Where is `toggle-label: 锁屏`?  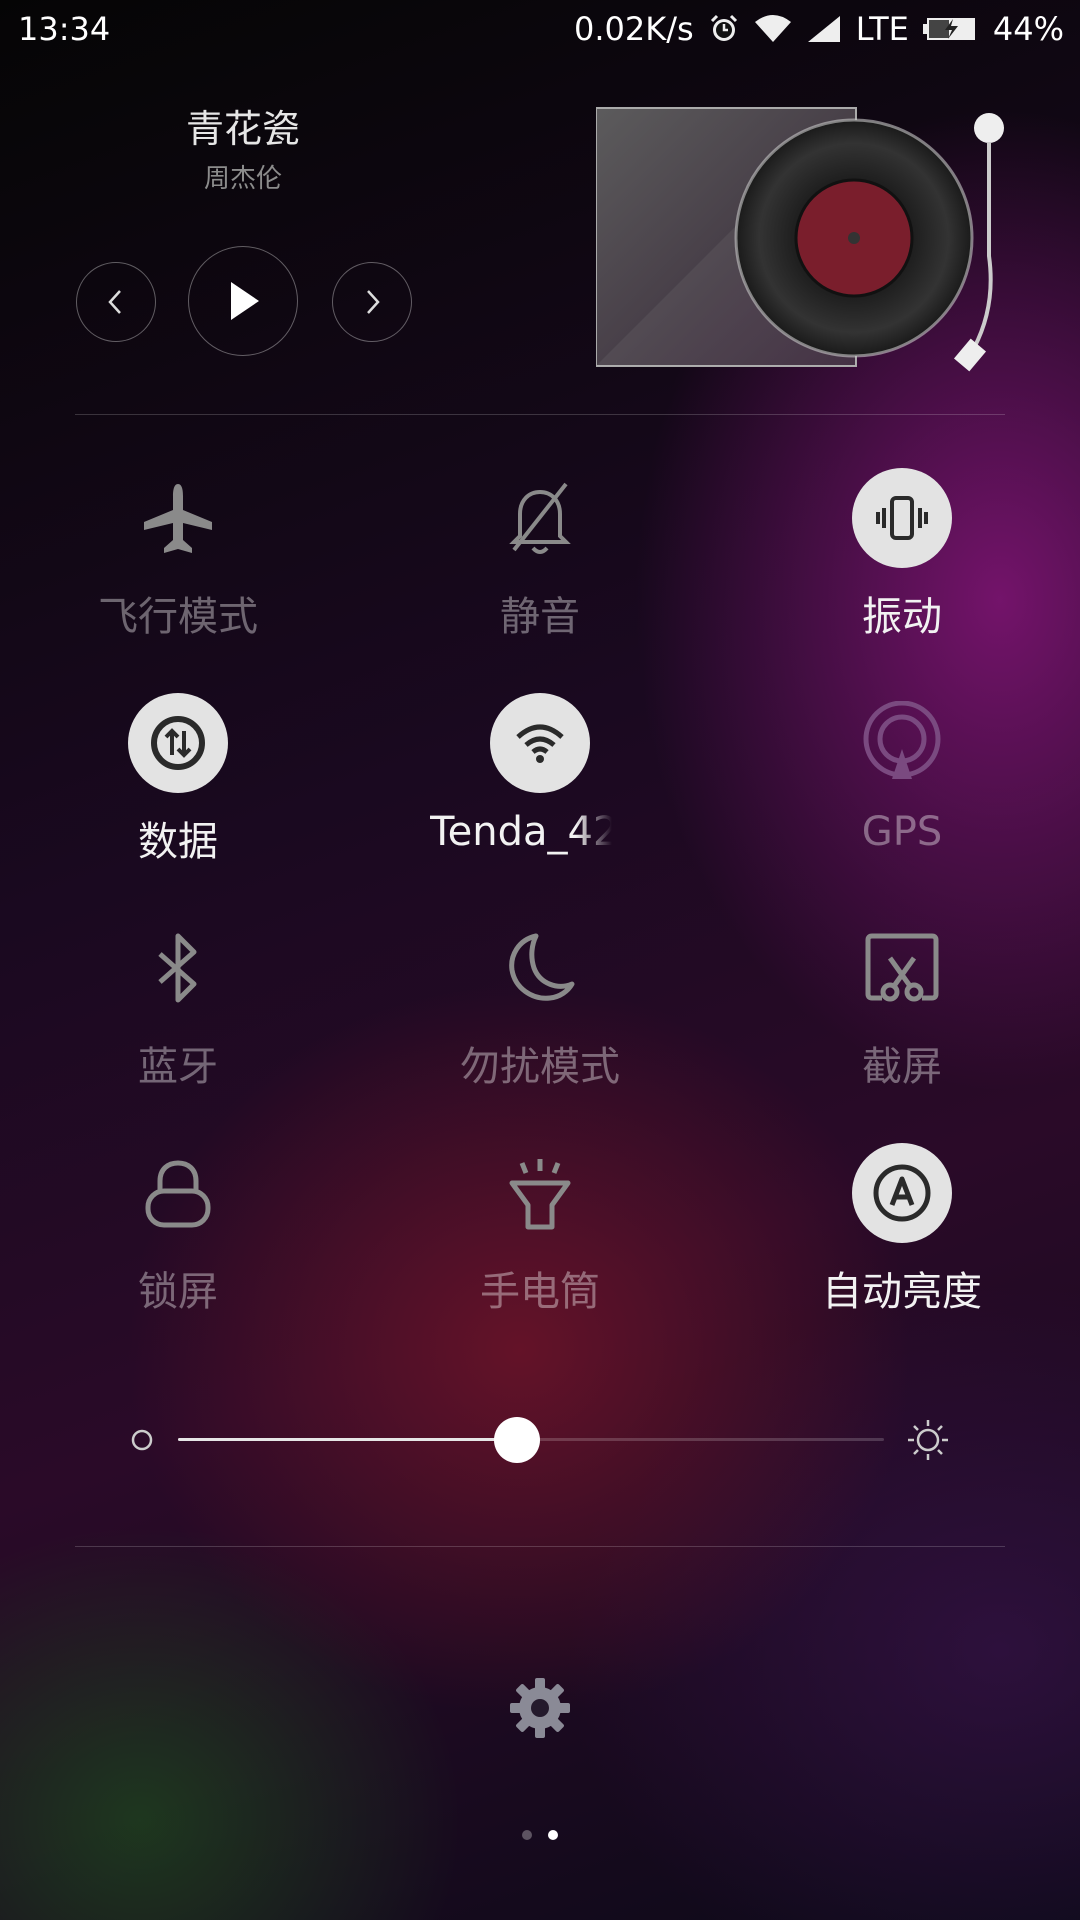
toggle-label: 锁屏 is located at coordinates (178, 1292).